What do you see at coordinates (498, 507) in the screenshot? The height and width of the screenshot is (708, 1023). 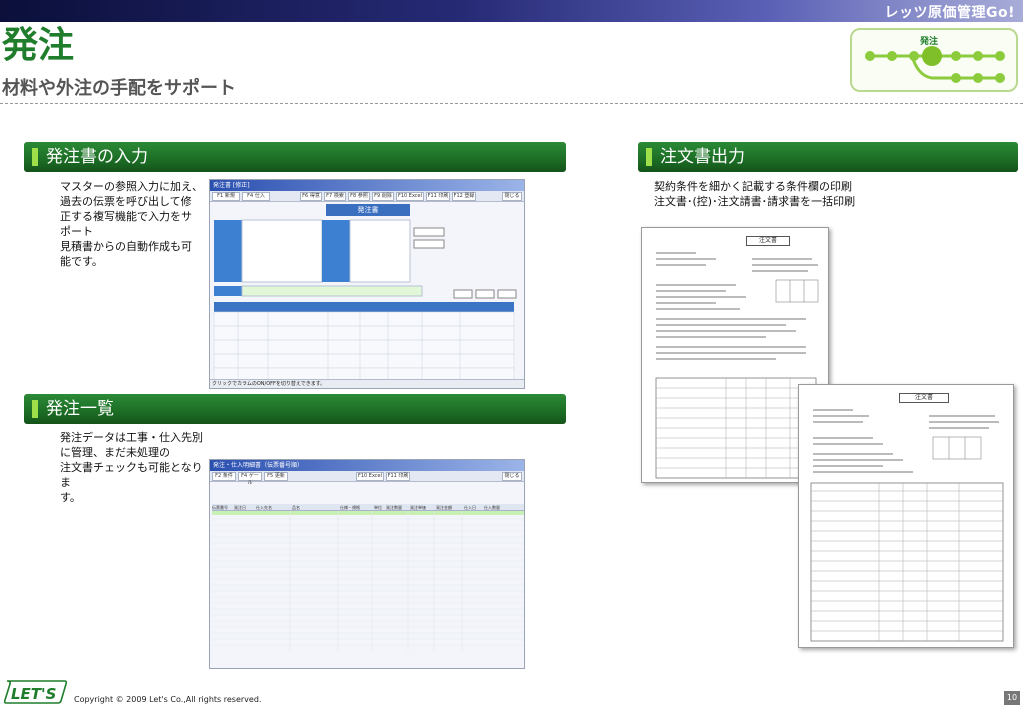 I see `column-header: 仕入数量` at bounding box center [498, 507].